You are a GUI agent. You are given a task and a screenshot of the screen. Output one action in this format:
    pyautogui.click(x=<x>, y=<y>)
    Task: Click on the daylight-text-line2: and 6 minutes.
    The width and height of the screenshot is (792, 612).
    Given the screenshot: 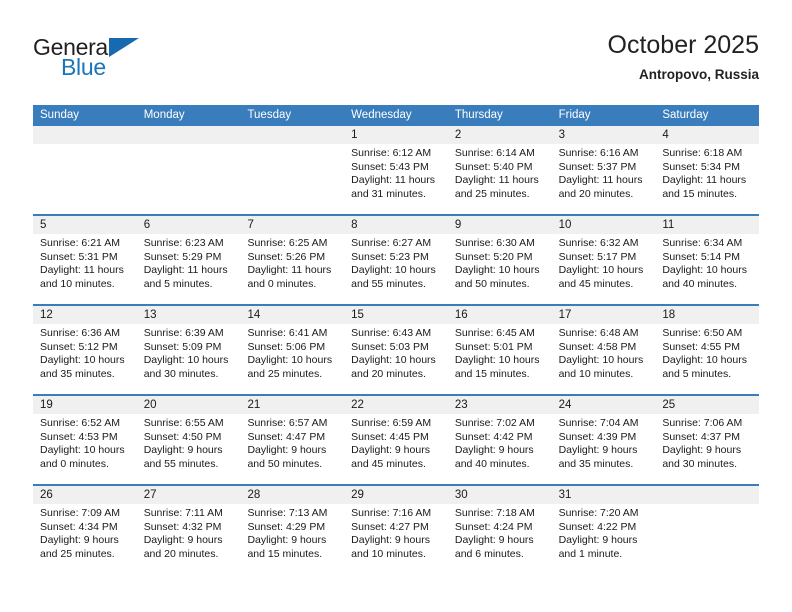 What is the action you would take?
    pyautogui.click(x=489, y=553)
    